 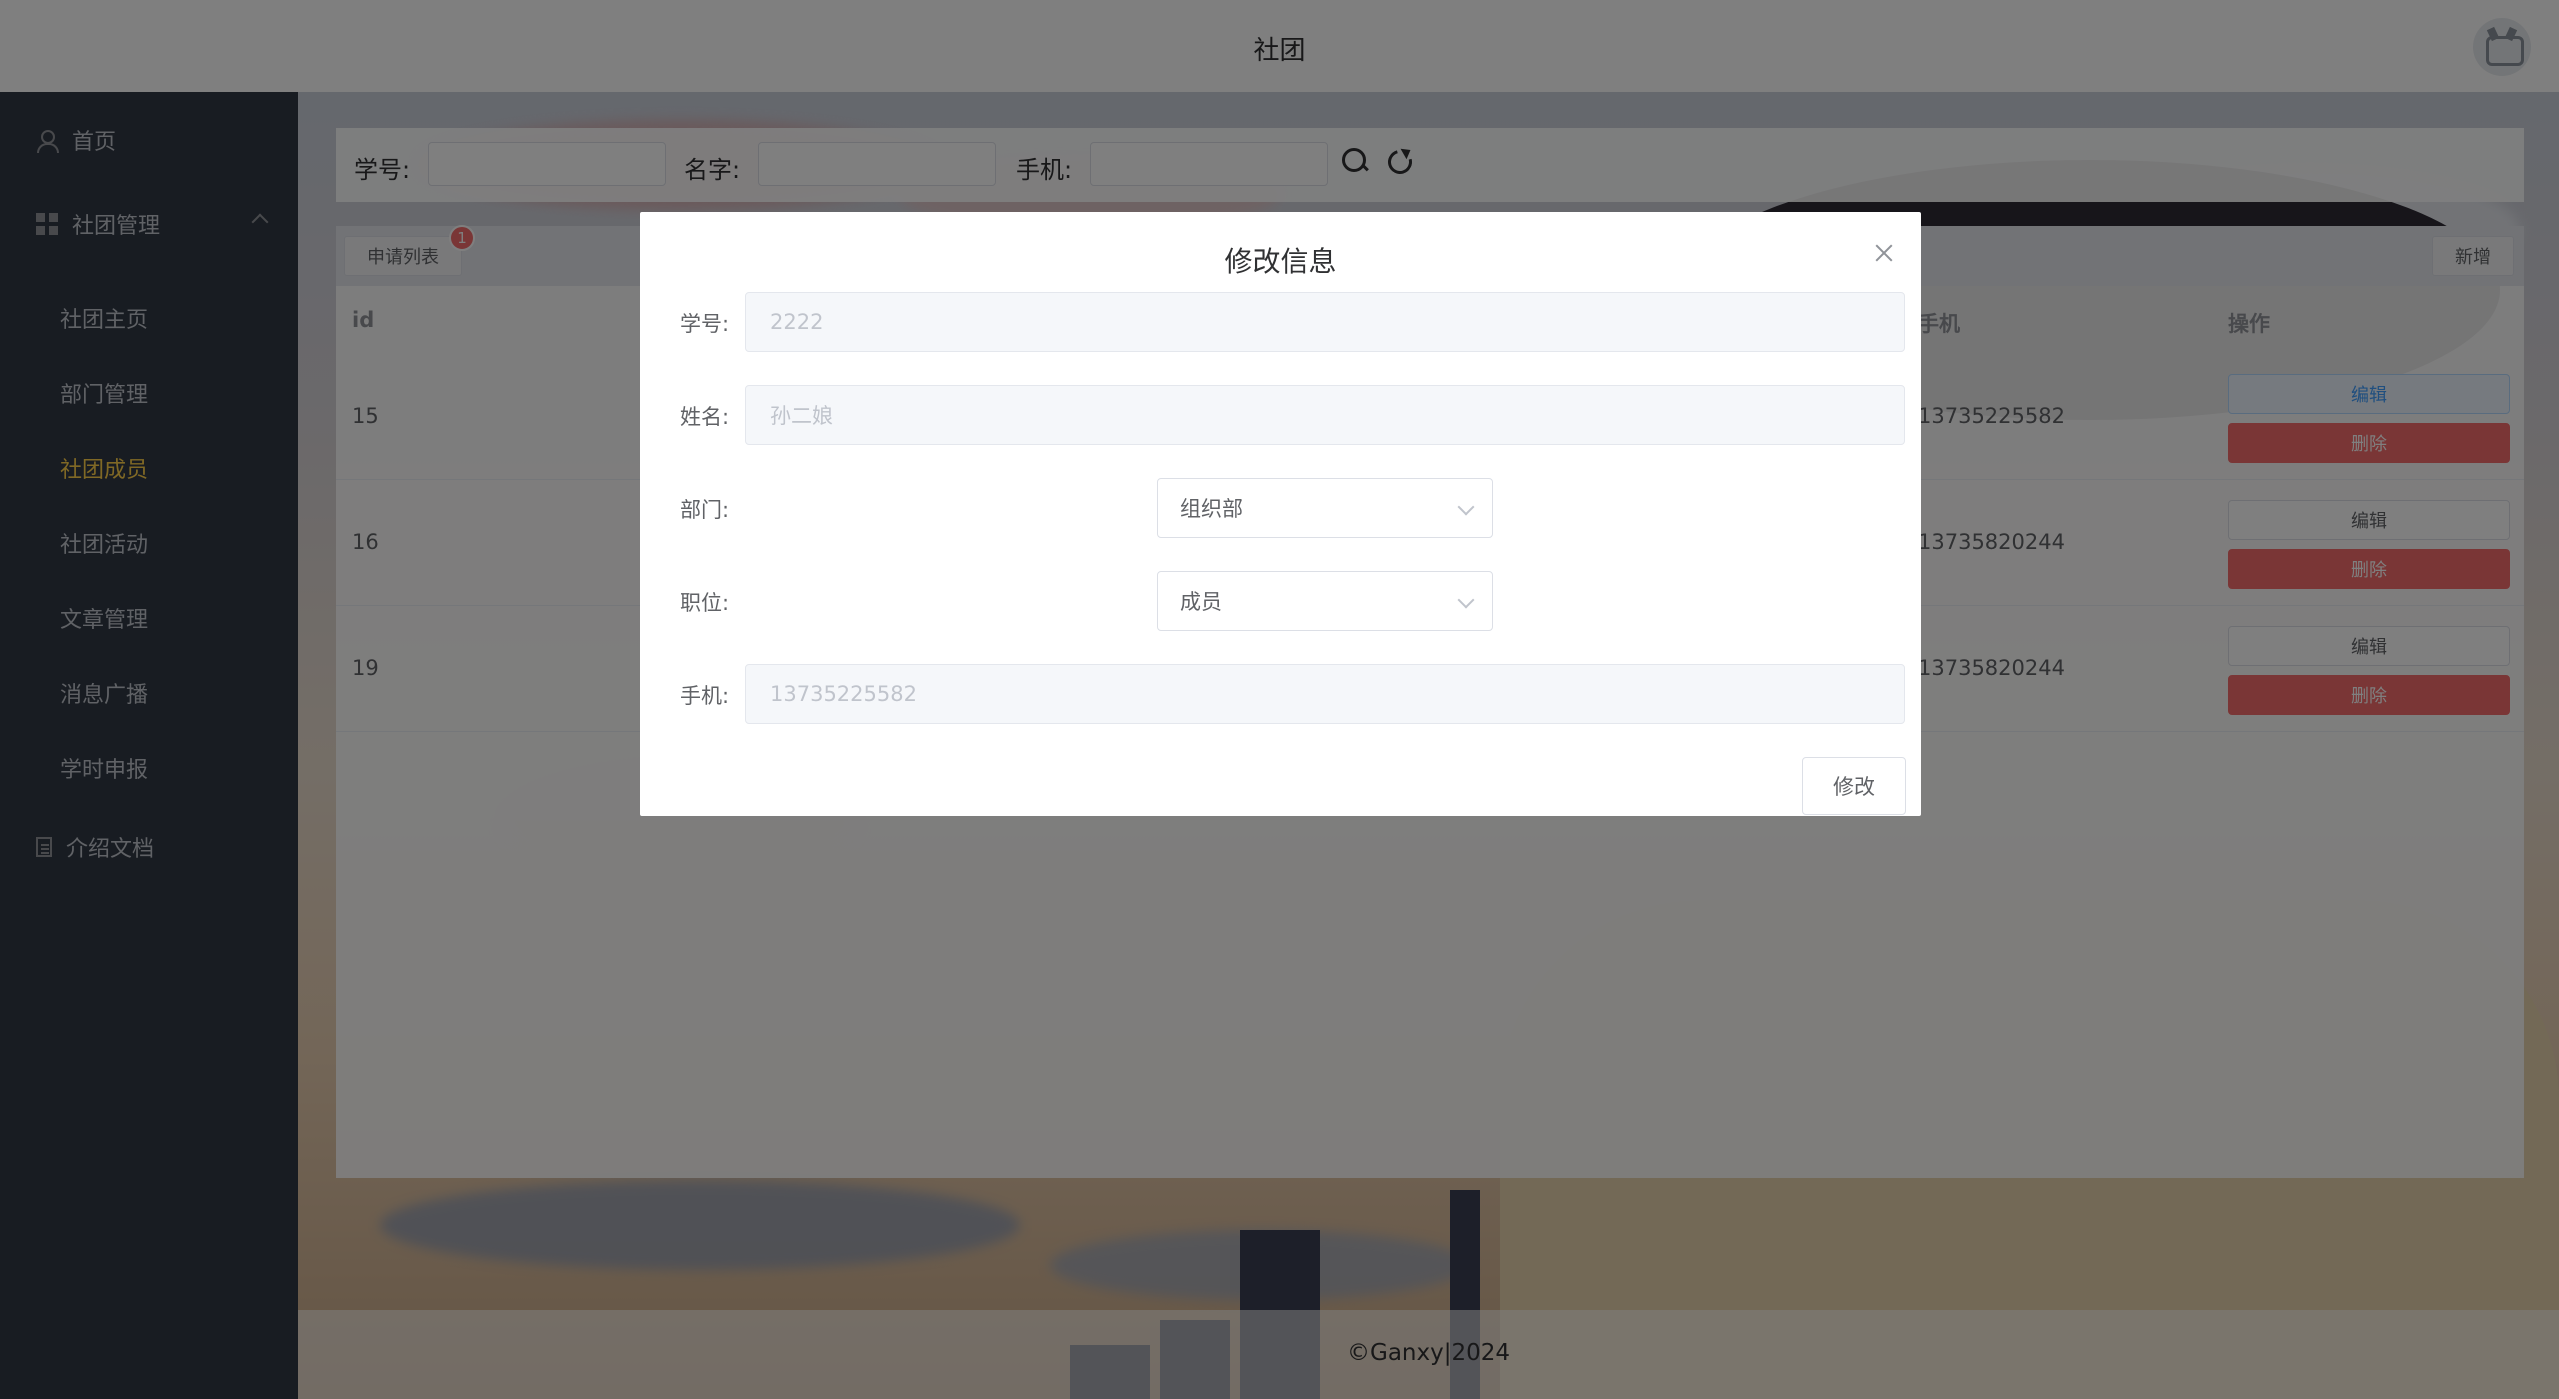 What do you see at coordinates (705, 696) in the screenshot?
I see `phone-label: 手机:` at bounding box center [705, 696].